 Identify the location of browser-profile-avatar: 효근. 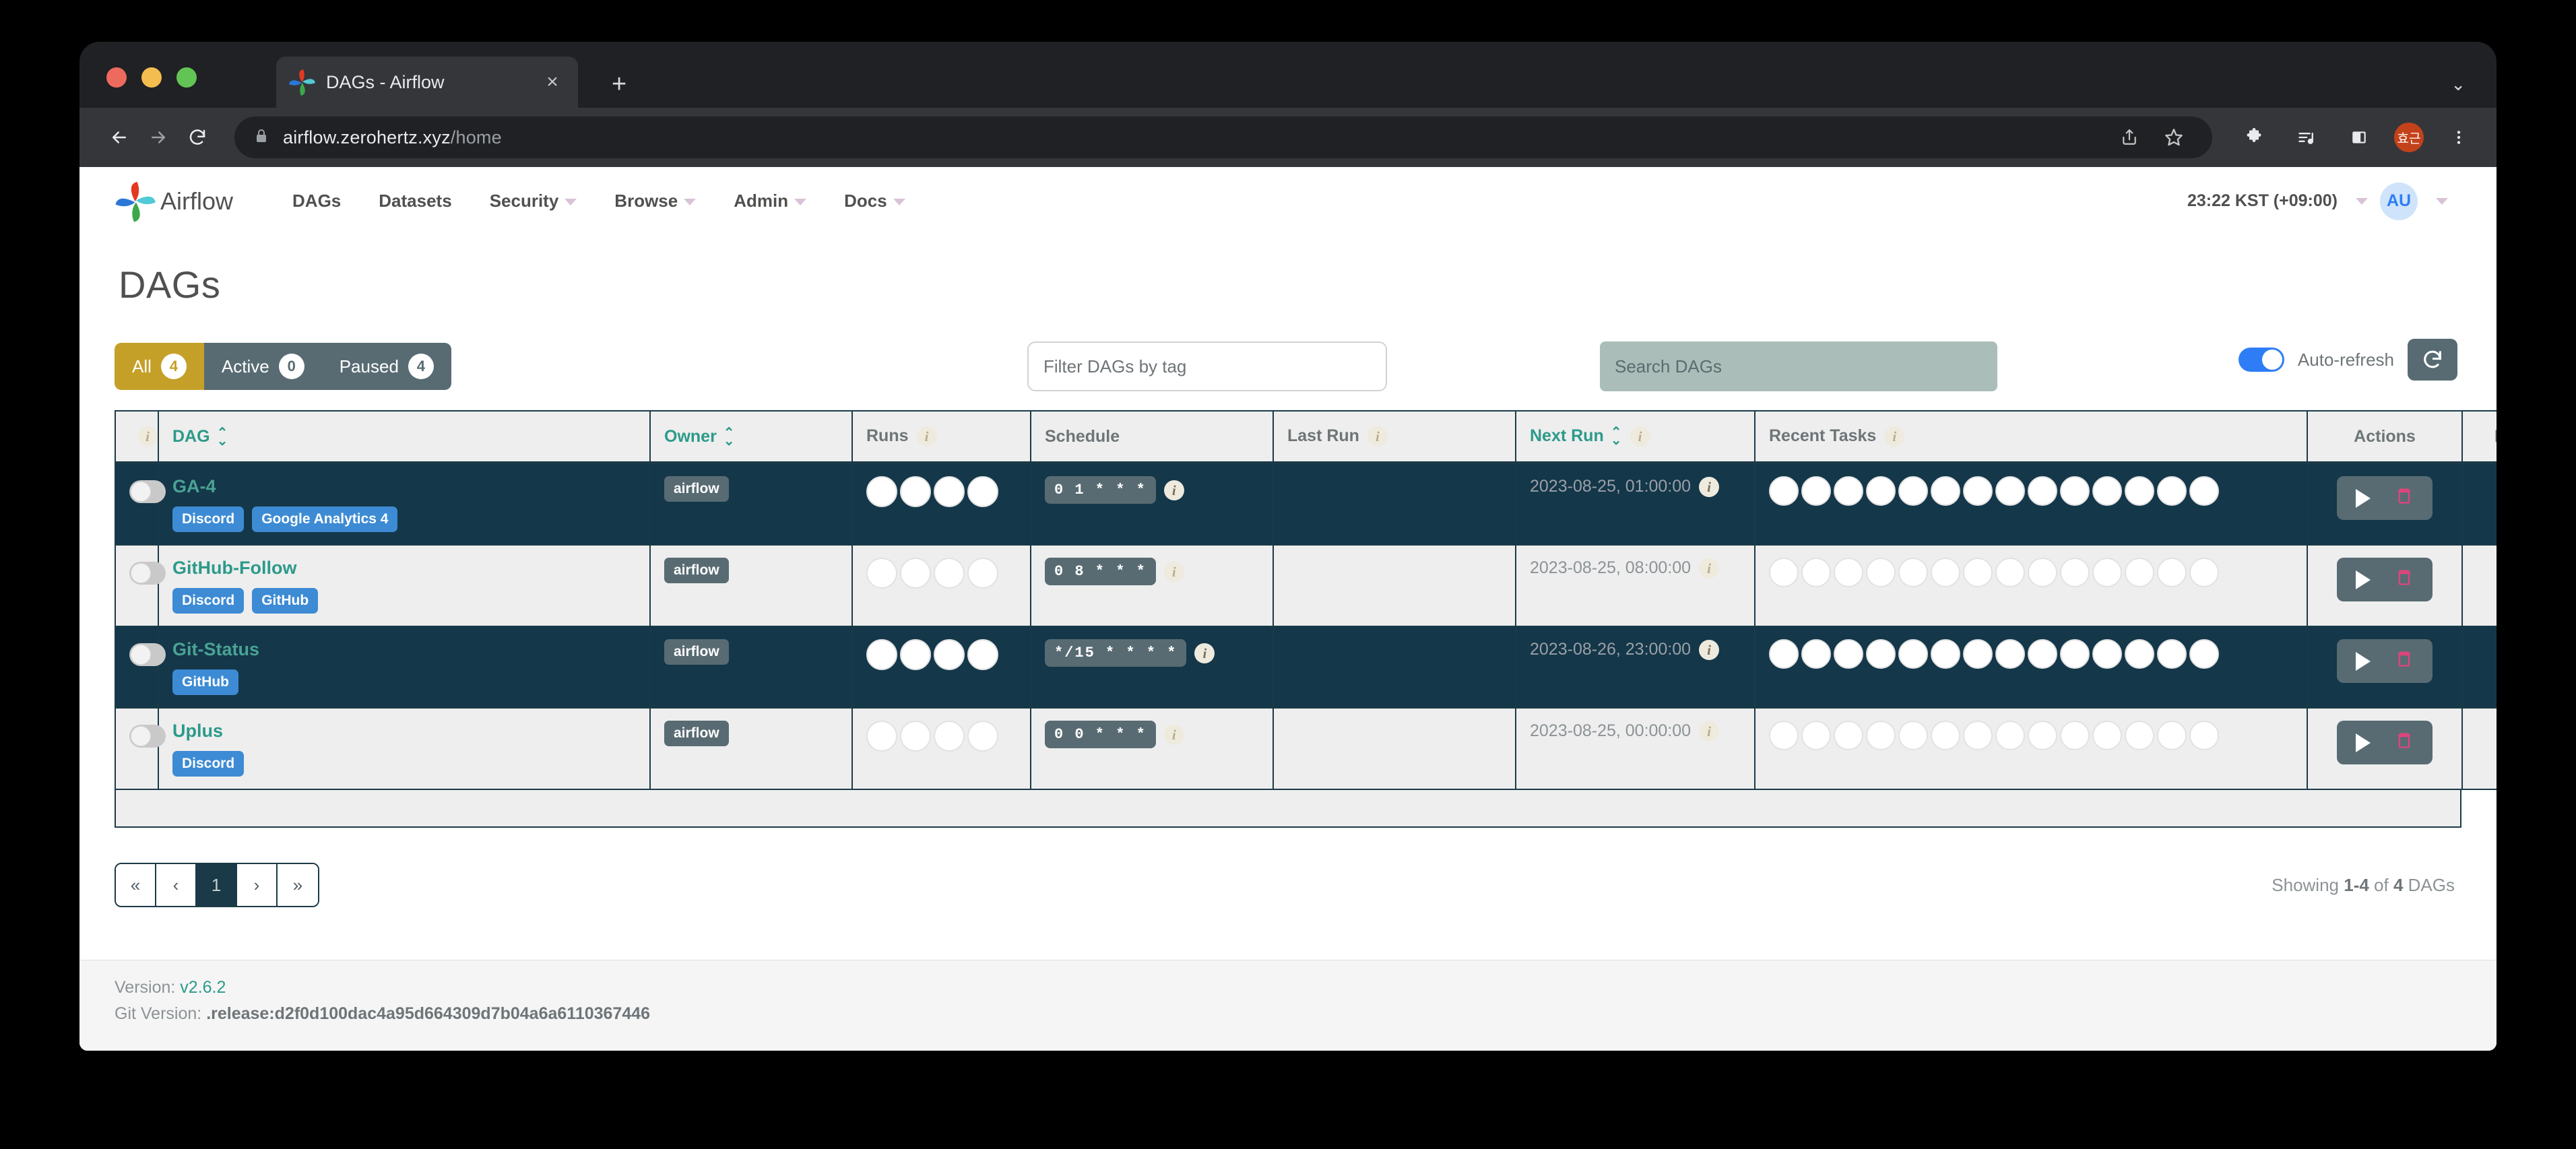
(2409, 137).